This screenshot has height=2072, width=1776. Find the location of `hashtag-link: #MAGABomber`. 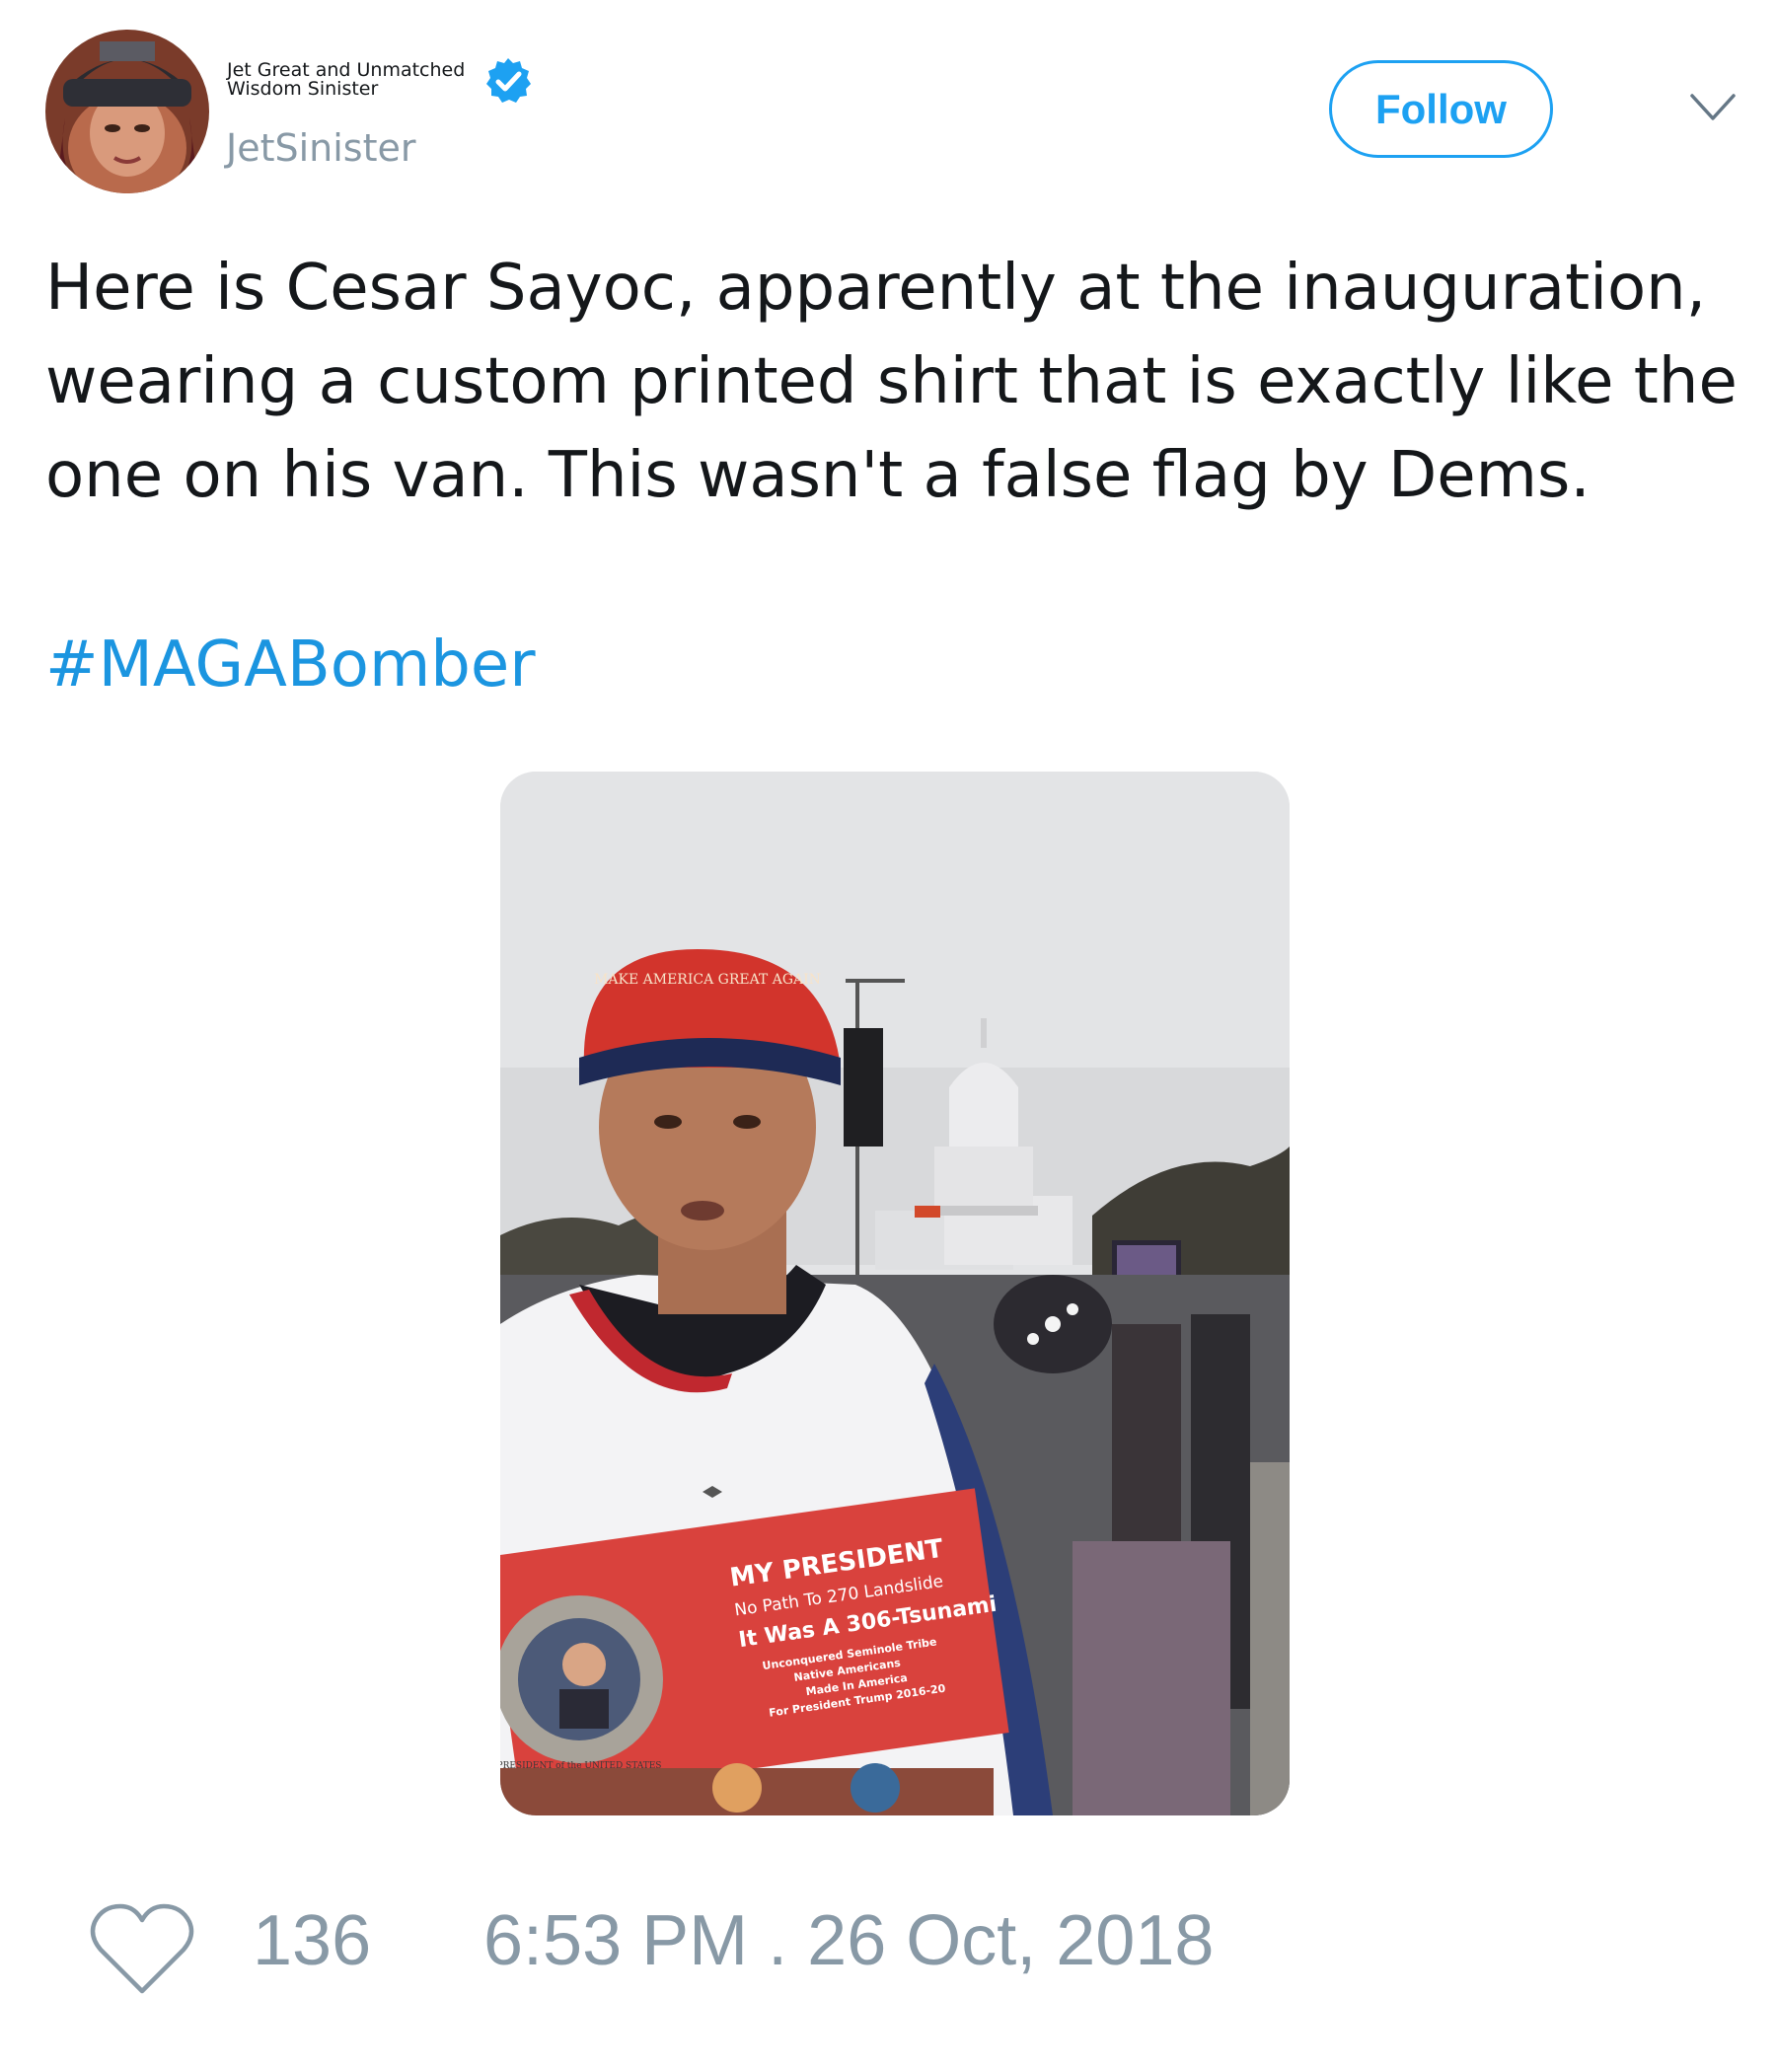

hashtag-link: #MAGABomber is located at coordinates (290, 666).